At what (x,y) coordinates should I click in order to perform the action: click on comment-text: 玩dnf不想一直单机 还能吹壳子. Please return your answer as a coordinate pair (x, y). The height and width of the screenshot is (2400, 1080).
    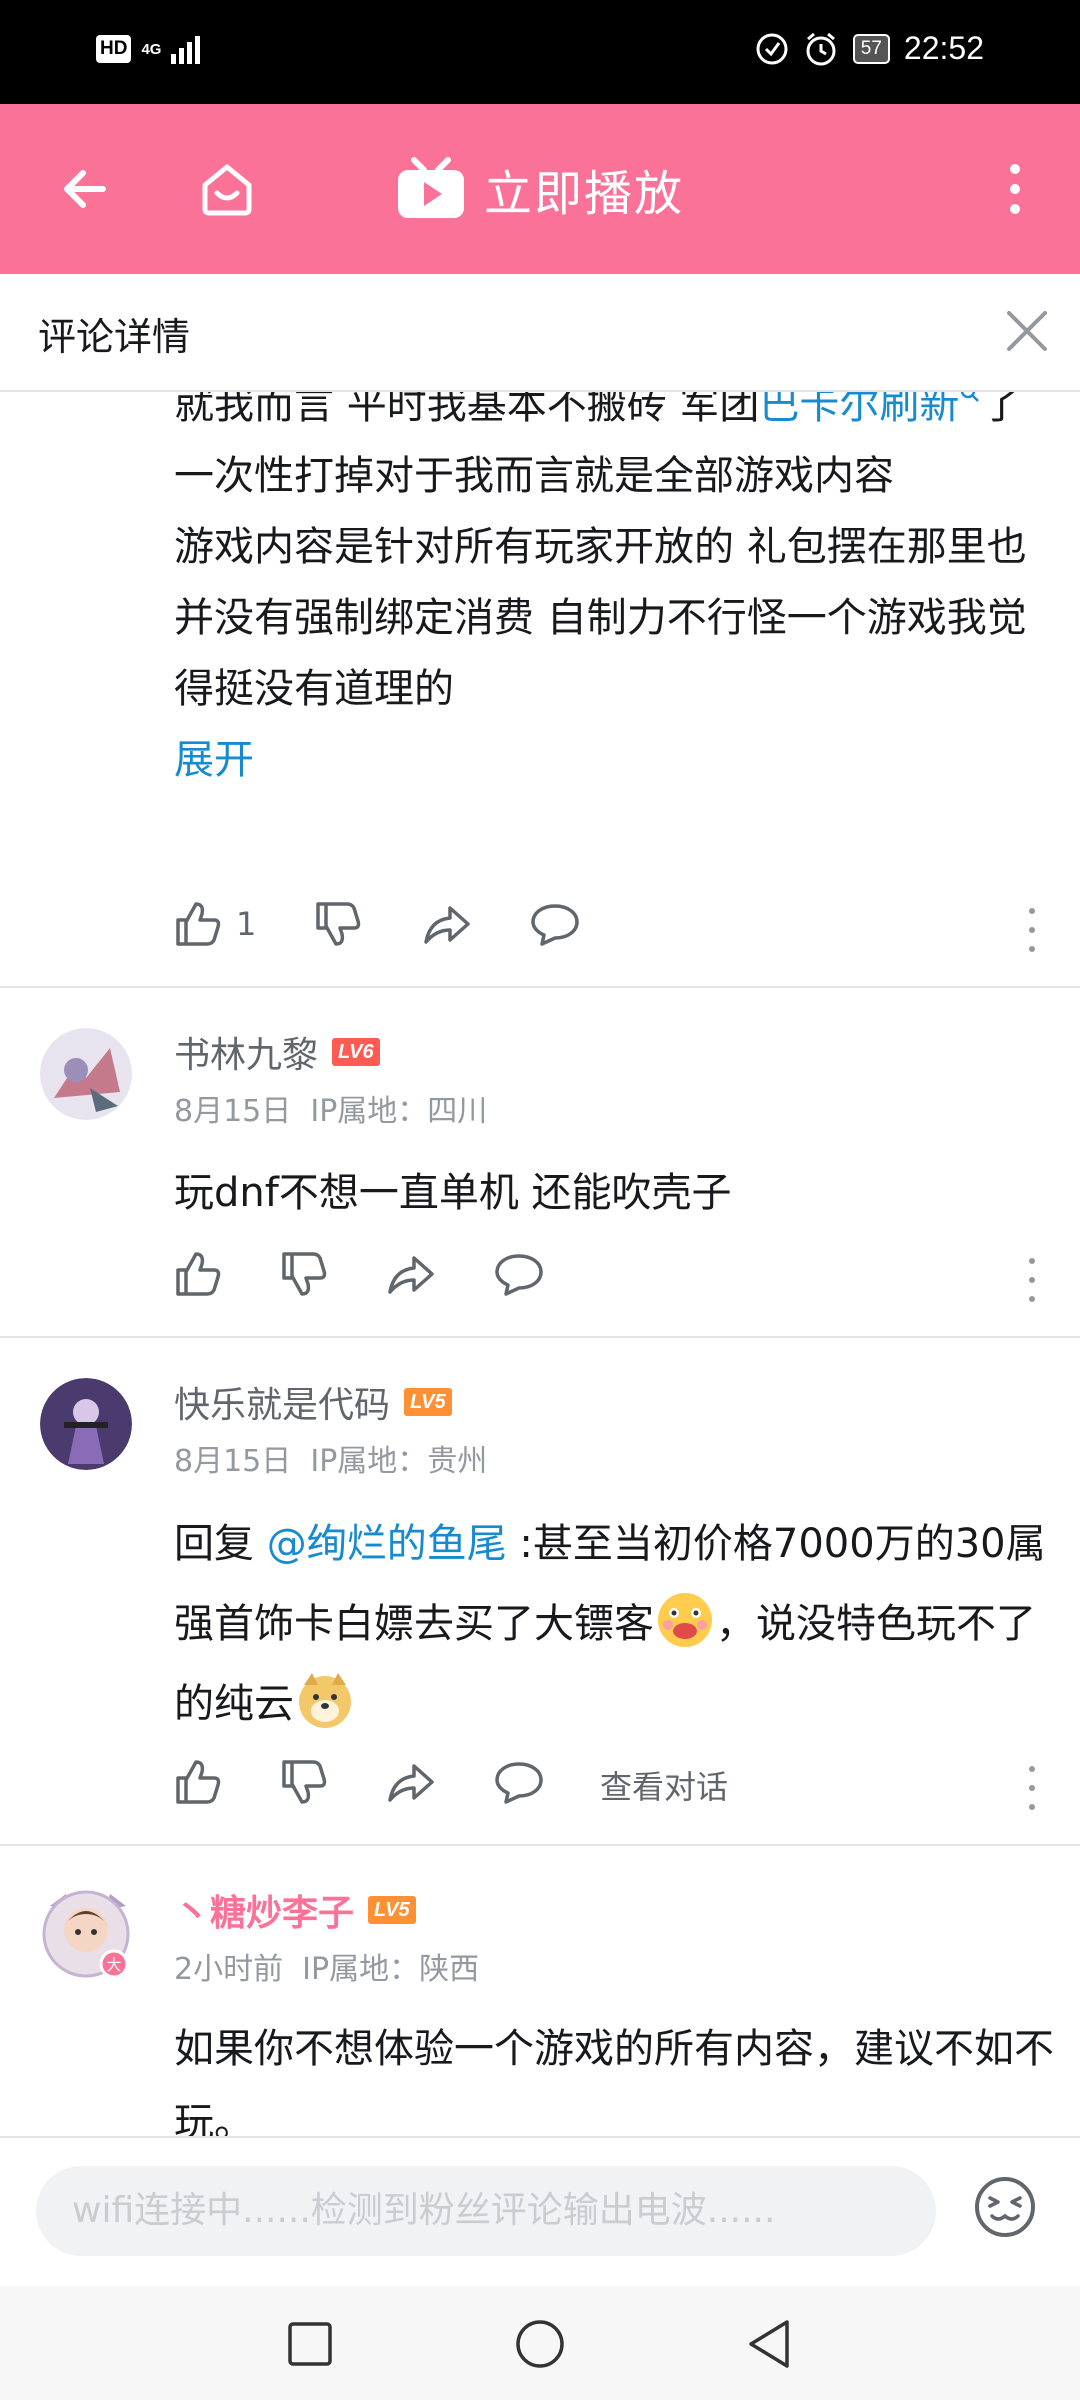
    Looking at the image, I should click on (453, 1193).